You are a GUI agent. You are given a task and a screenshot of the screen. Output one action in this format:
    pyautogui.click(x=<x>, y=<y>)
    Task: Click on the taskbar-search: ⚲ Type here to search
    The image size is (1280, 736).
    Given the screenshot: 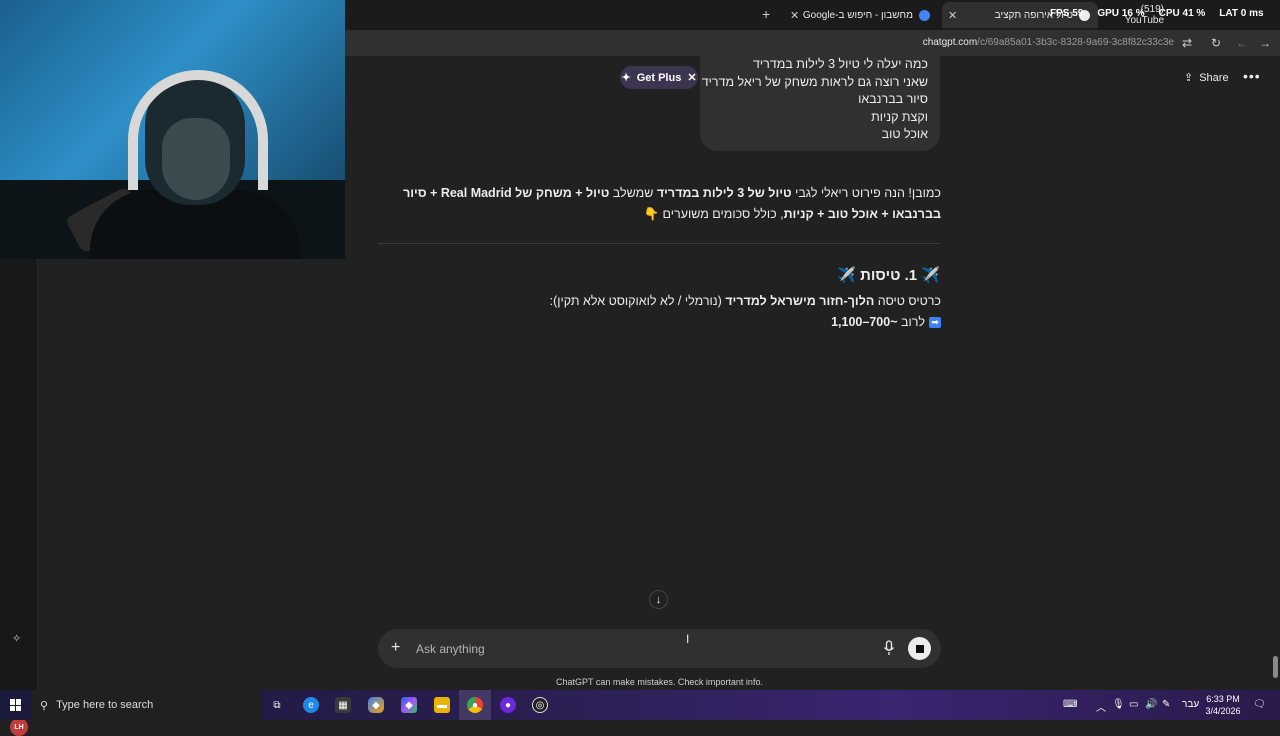 What is the action you would take?
    pyautogui.click(x=147, y=705)
    